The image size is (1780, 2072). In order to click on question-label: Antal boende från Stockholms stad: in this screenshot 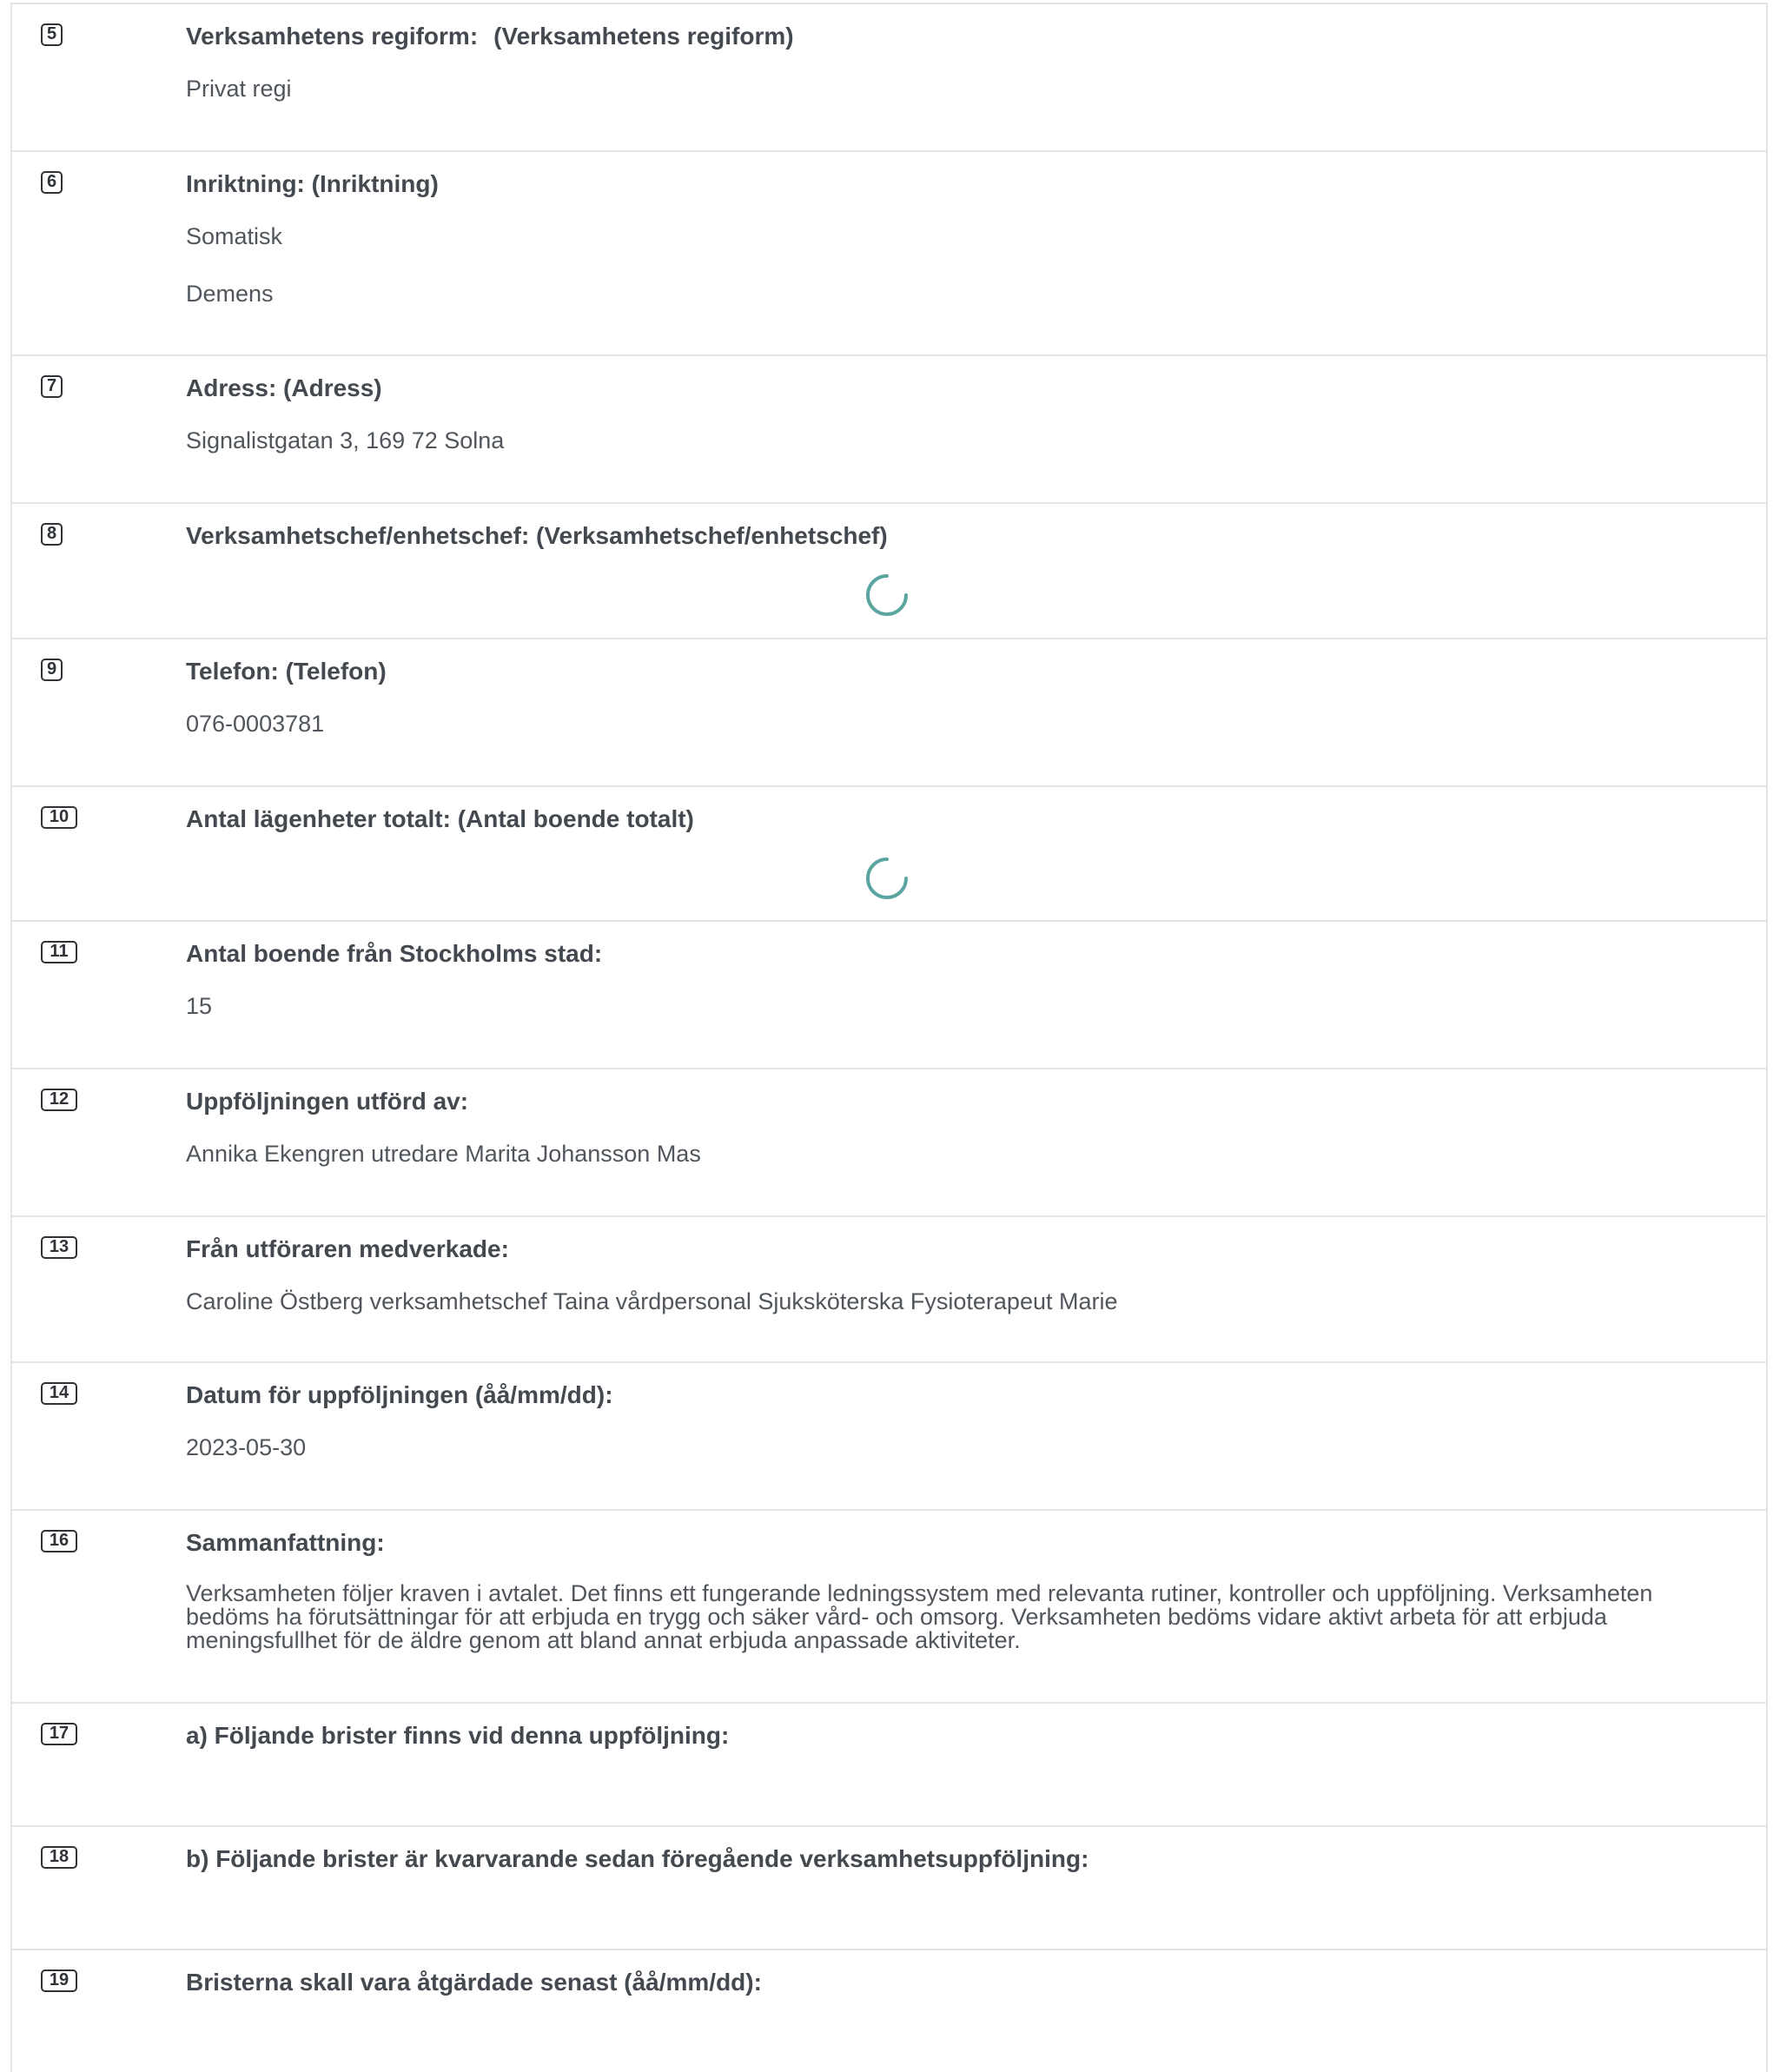, I will do `click(394, 953)`.